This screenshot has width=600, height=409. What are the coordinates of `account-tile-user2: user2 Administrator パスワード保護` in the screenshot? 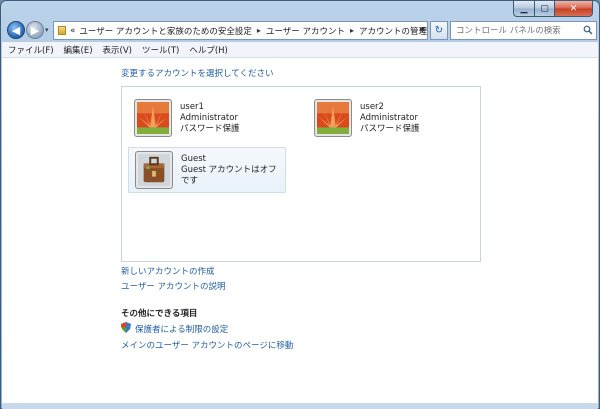 It's located at (387, 118).